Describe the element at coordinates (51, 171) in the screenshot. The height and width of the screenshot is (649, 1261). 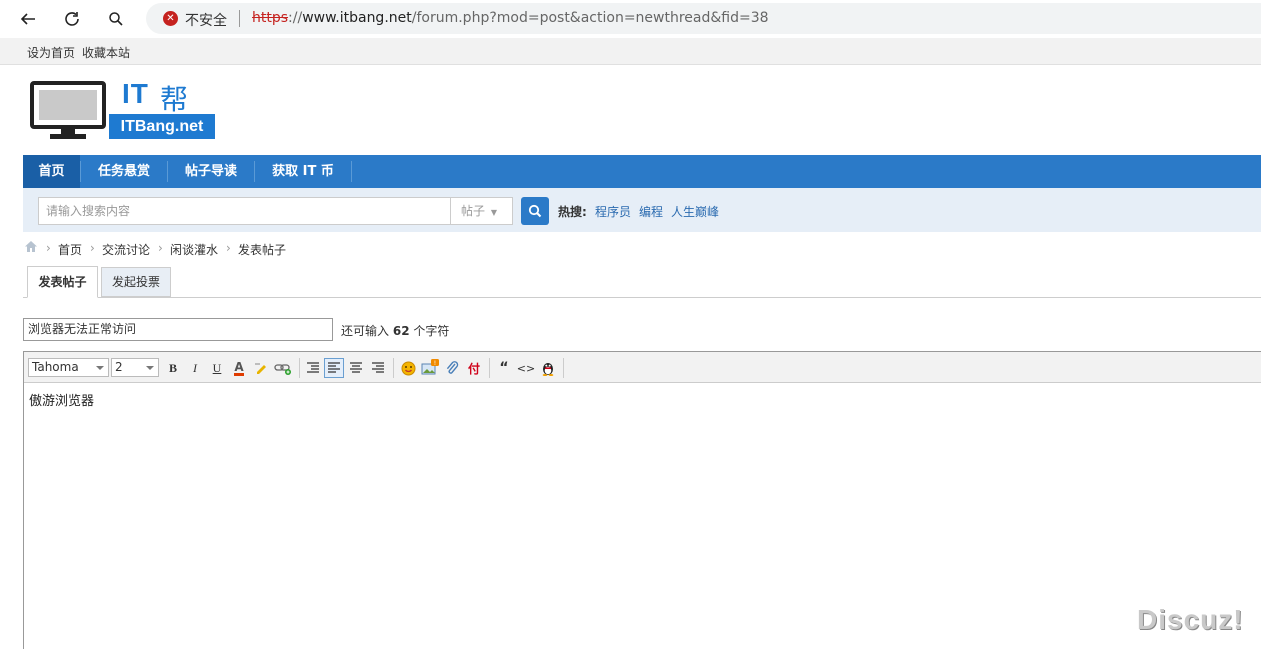
I see `nav-item-home: 首页` at that location.